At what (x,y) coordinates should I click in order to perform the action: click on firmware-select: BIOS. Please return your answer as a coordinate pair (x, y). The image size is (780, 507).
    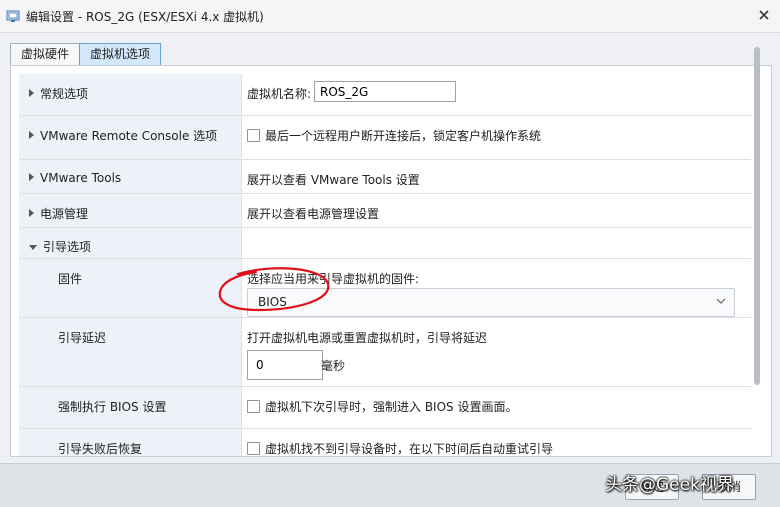
    Looking at the image, I should click on (491, 302).